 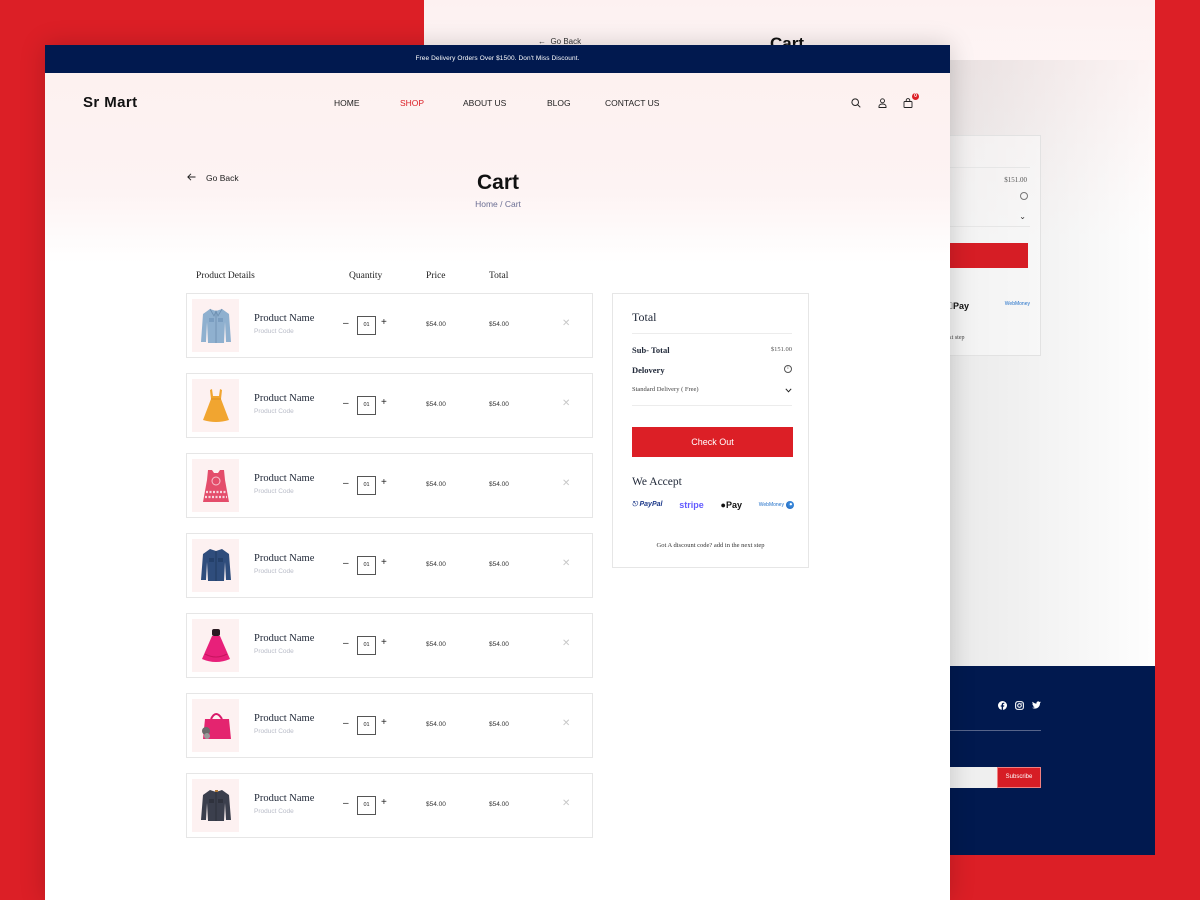 What do you see at coordinates (436, 276) in the screenshot?
I see `col-price: Price` at bounding box center [436, 276].